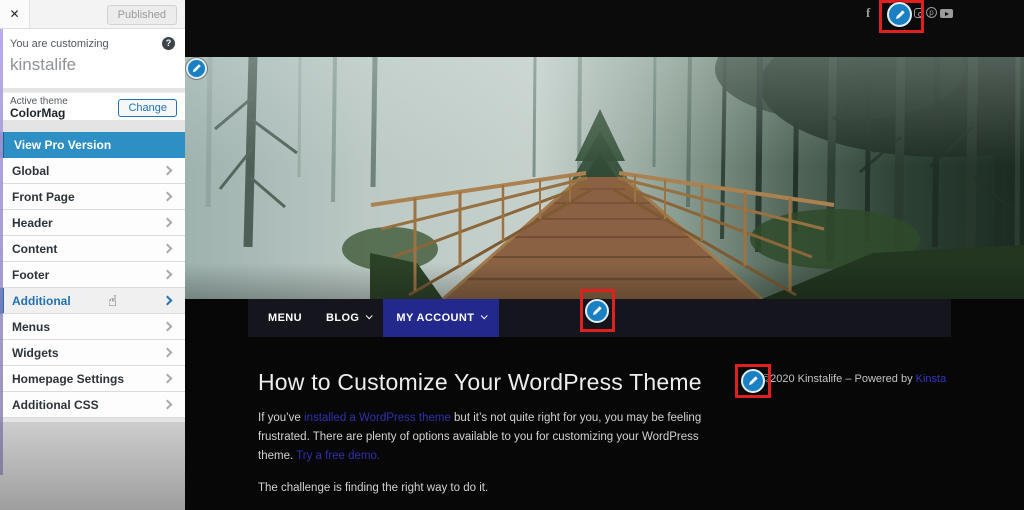 This screenshot has height=510, width=1024. I want to click on footer-credit: ©2020 Kinstalife – Powered by Kinsta, so click(854, 379).